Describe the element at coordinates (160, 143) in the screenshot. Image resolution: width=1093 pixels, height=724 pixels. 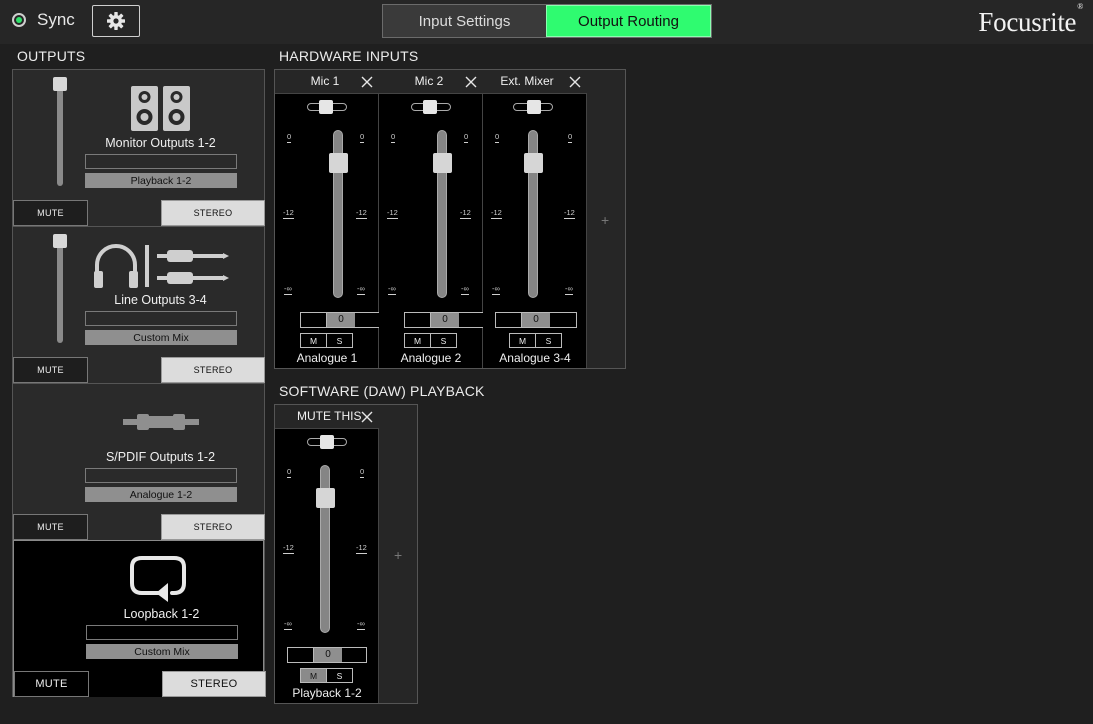
I see `output-name: Monitor Outputs 1-2` at that location.